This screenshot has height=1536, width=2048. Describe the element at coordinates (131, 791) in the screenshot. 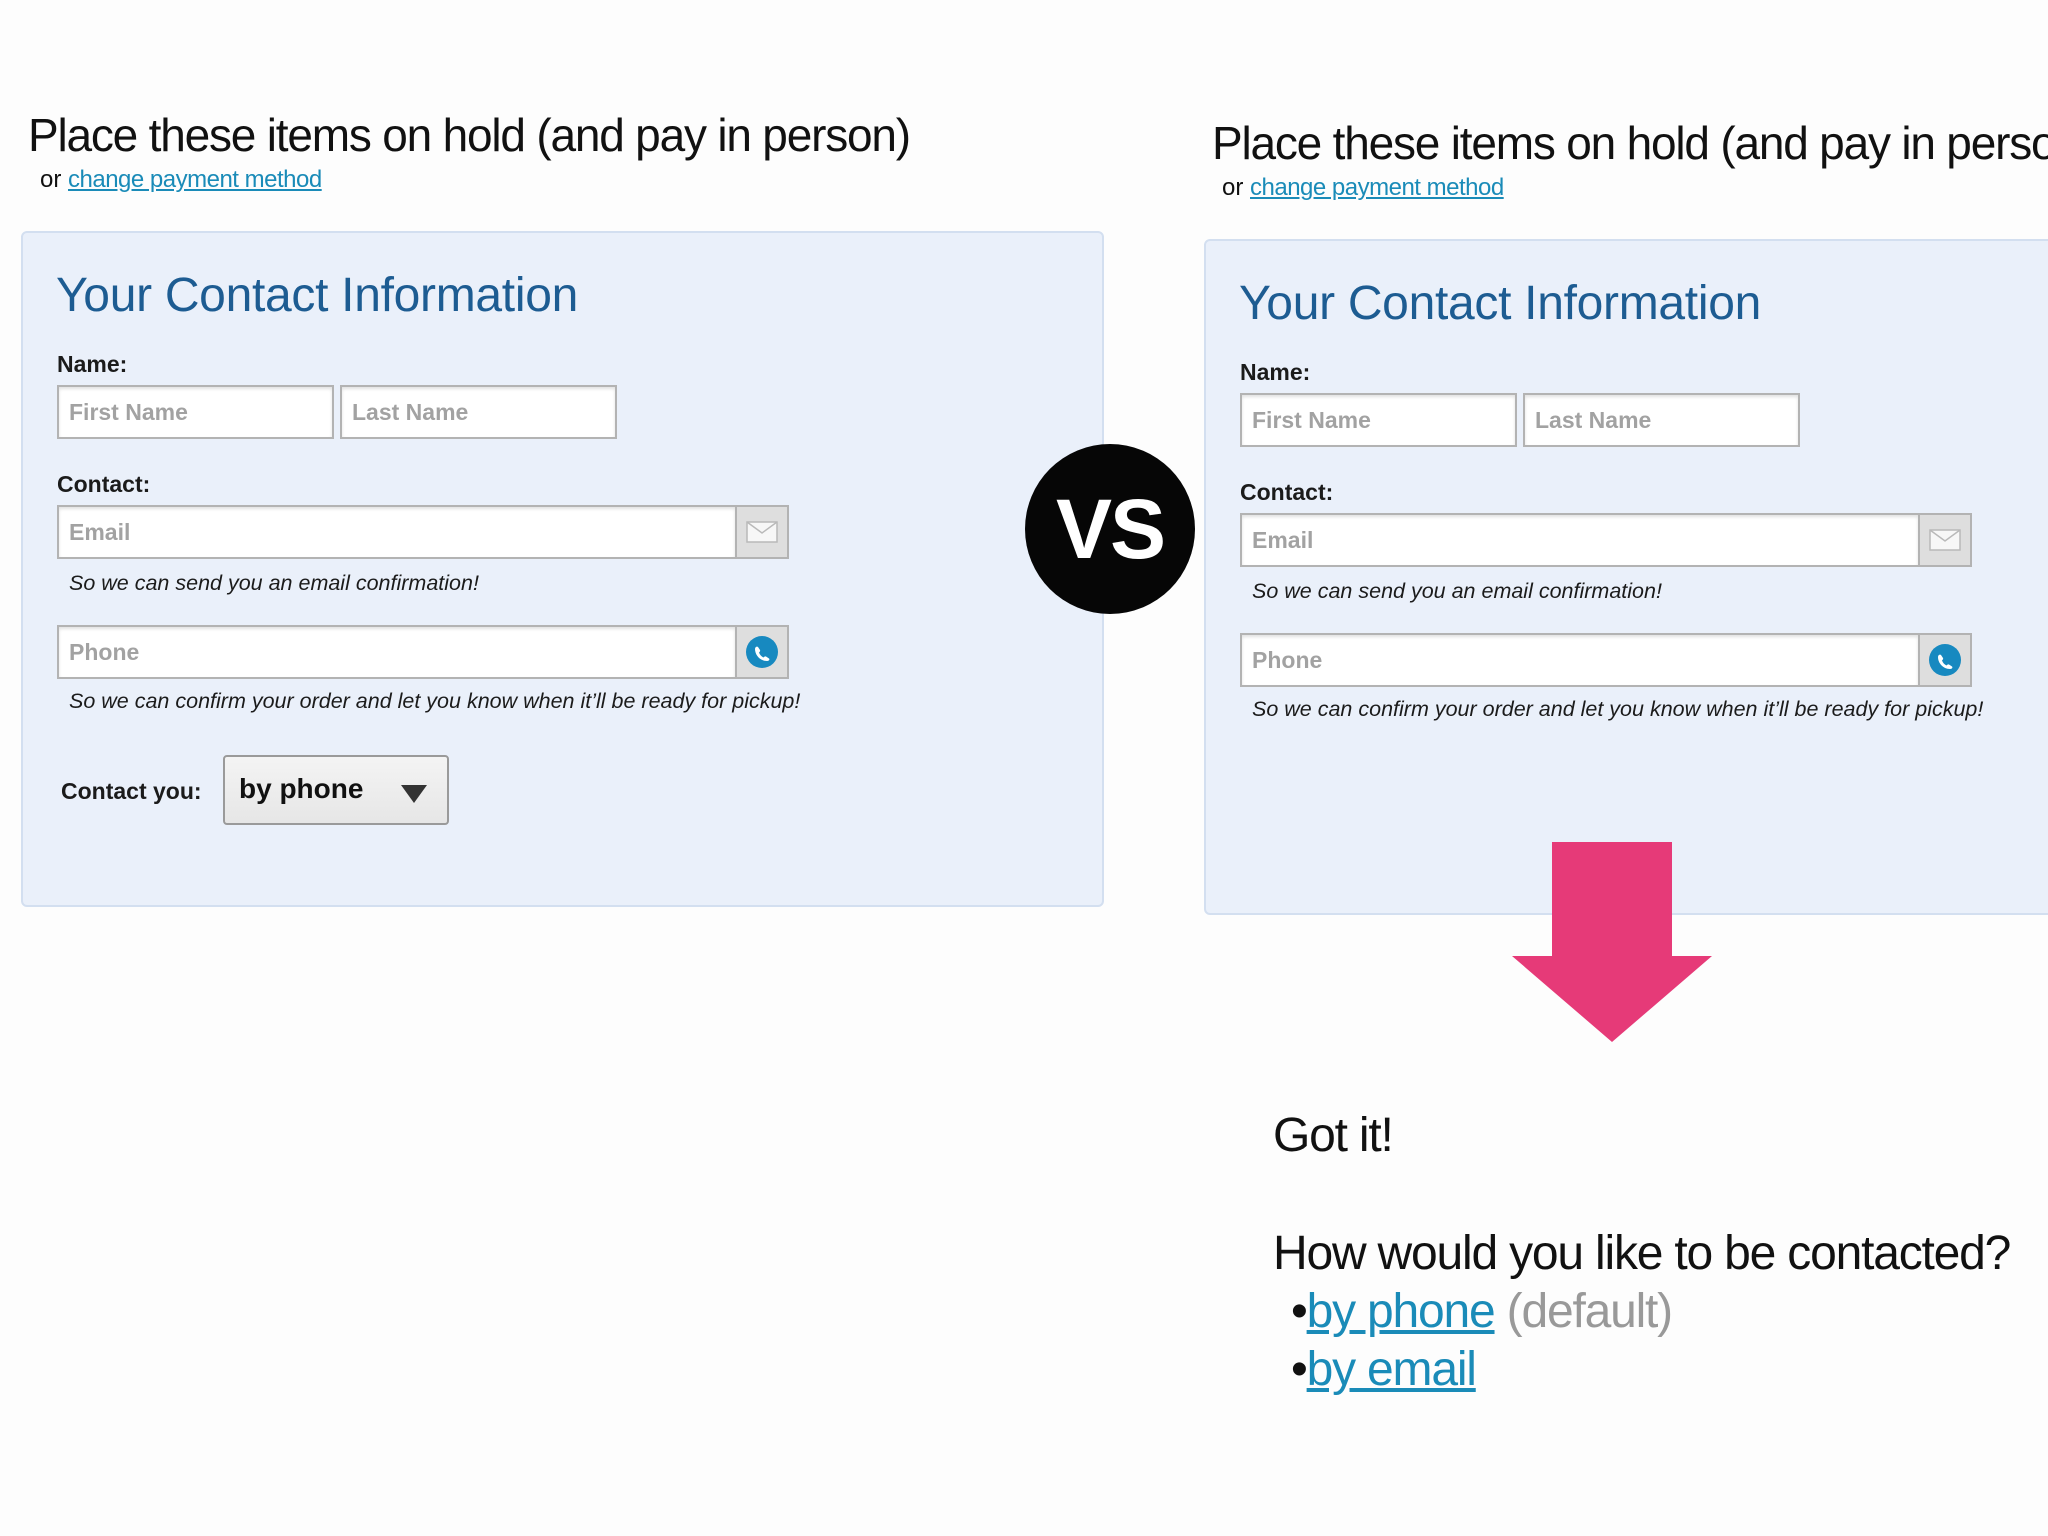

I see `contact-you-label: Contact you:` at that location.